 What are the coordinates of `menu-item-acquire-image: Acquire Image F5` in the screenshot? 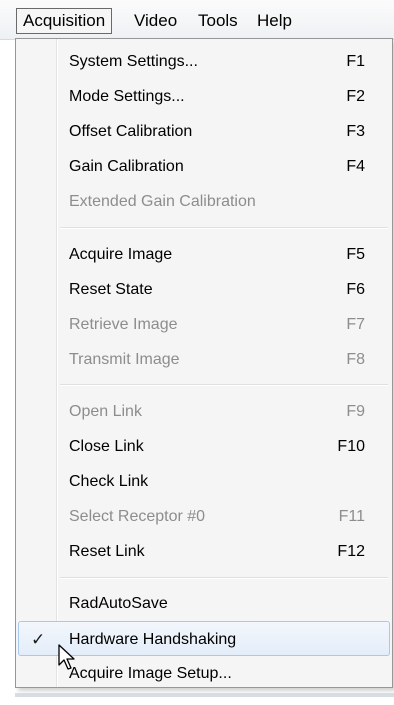 It's located at (204, 254).